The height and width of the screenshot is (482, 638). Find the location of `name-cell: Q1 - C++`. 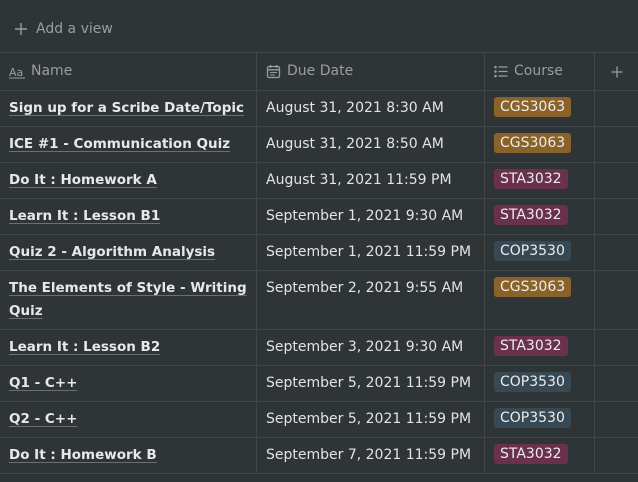

name-cell: Q1 - C++ is located at coordinates (128, 383).